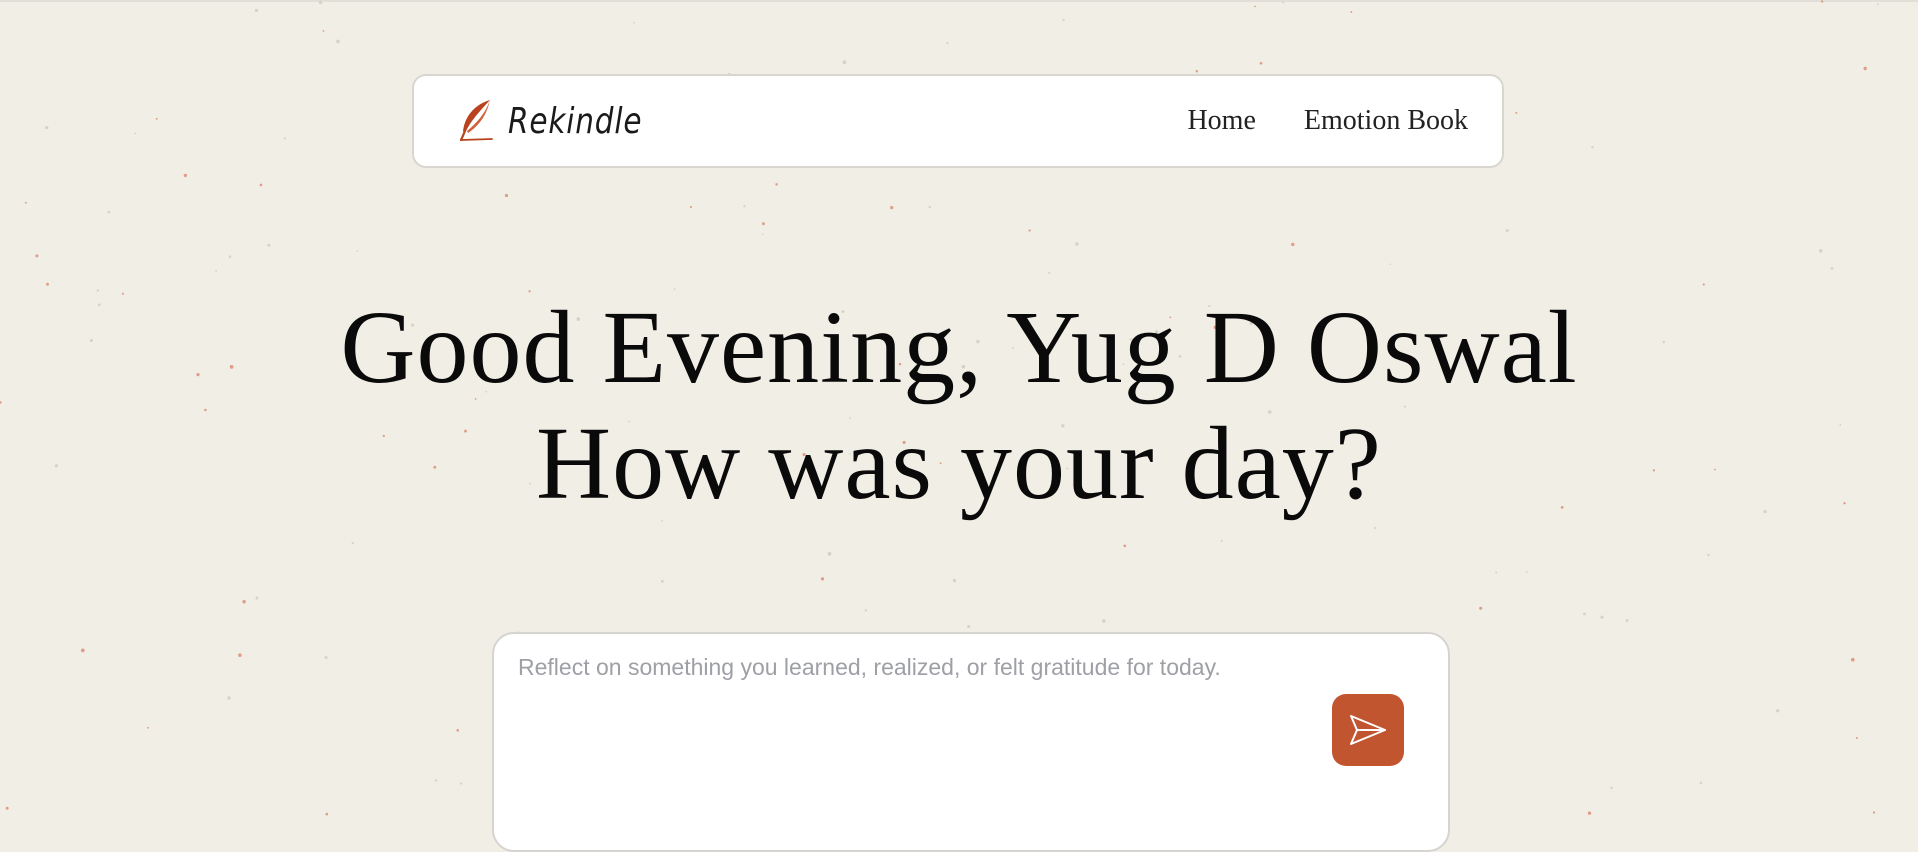 Image resolution: width=1918 pixels, height=852 pixels. What do you see at coordinates (959, 347) in the screenshot?
I see `greeting-heading: Good Evening, Yug D Oswal` at bounding box center [959, 347].